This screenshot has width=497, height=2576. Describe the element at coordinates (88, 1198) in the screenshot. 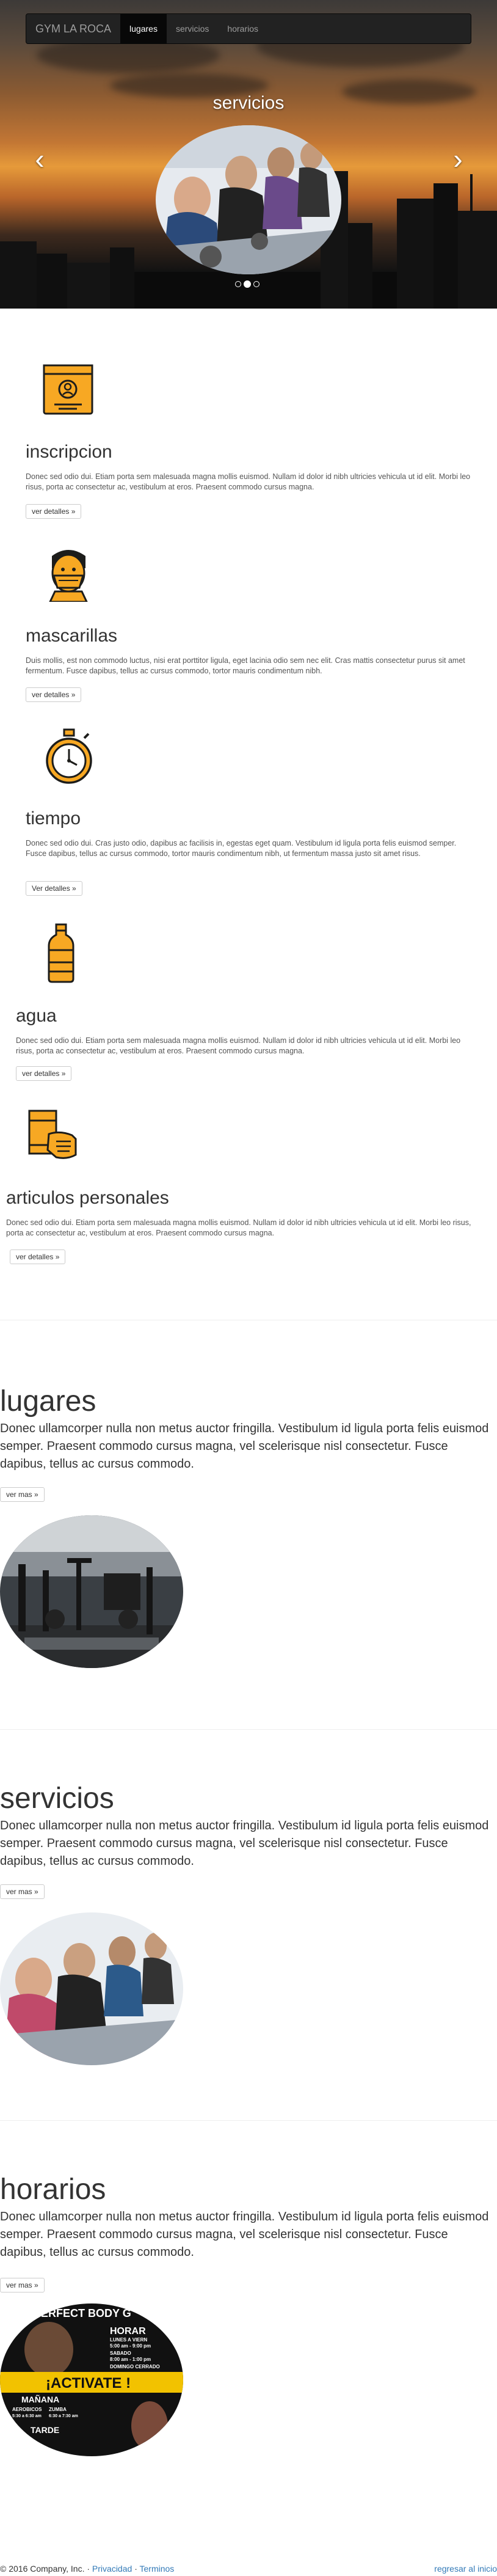

I see `feature-title: articulos personales` at that location.